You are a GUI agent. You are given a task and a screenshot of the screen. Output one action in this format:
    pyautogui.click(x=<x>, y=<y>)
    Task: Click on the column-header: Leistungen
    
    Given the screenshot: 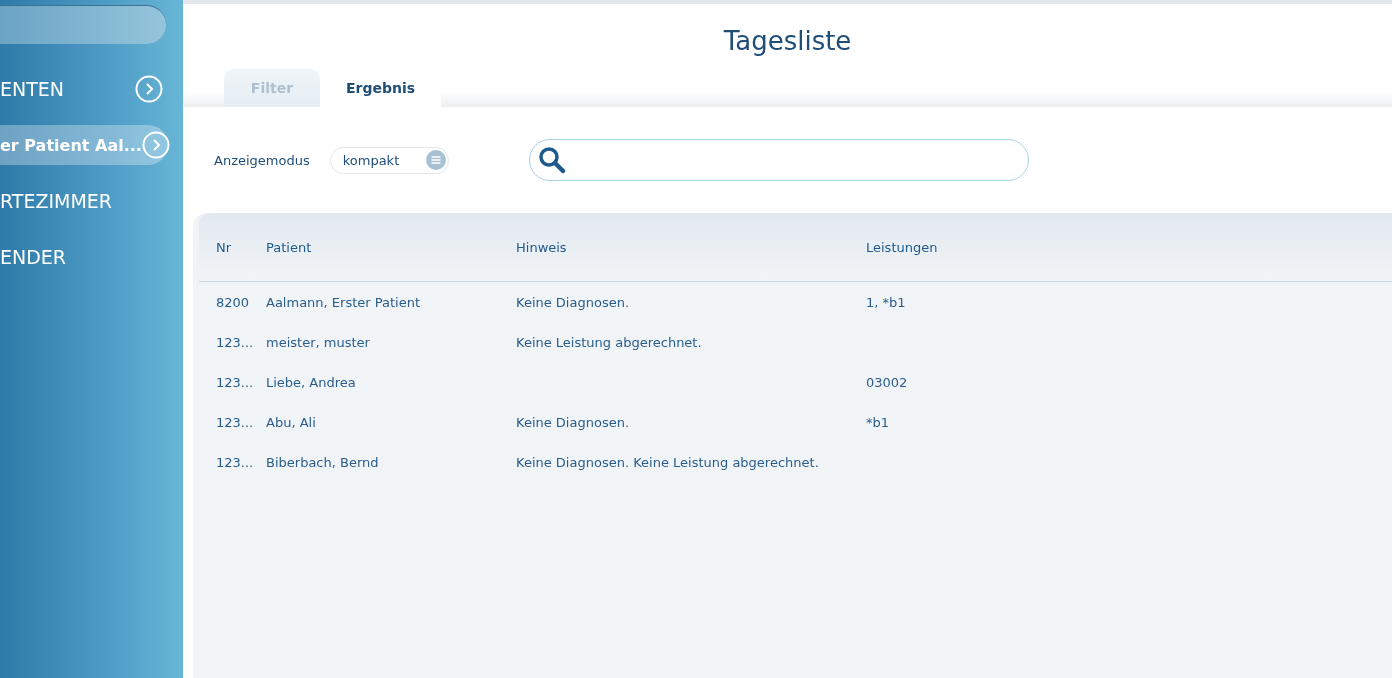 What is the action you would take?
    pyautogui.click(x=902, y=247)
    